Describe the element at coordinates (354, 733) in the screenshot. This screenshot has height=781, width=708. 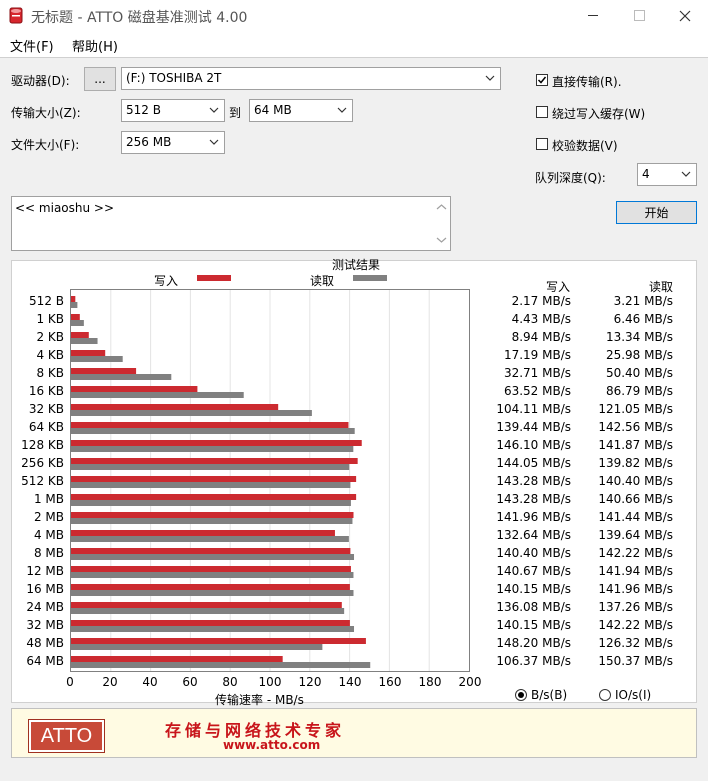
I see `atto-banner: ATTO 存储与网络技术专家 www.atto.com` at that location.